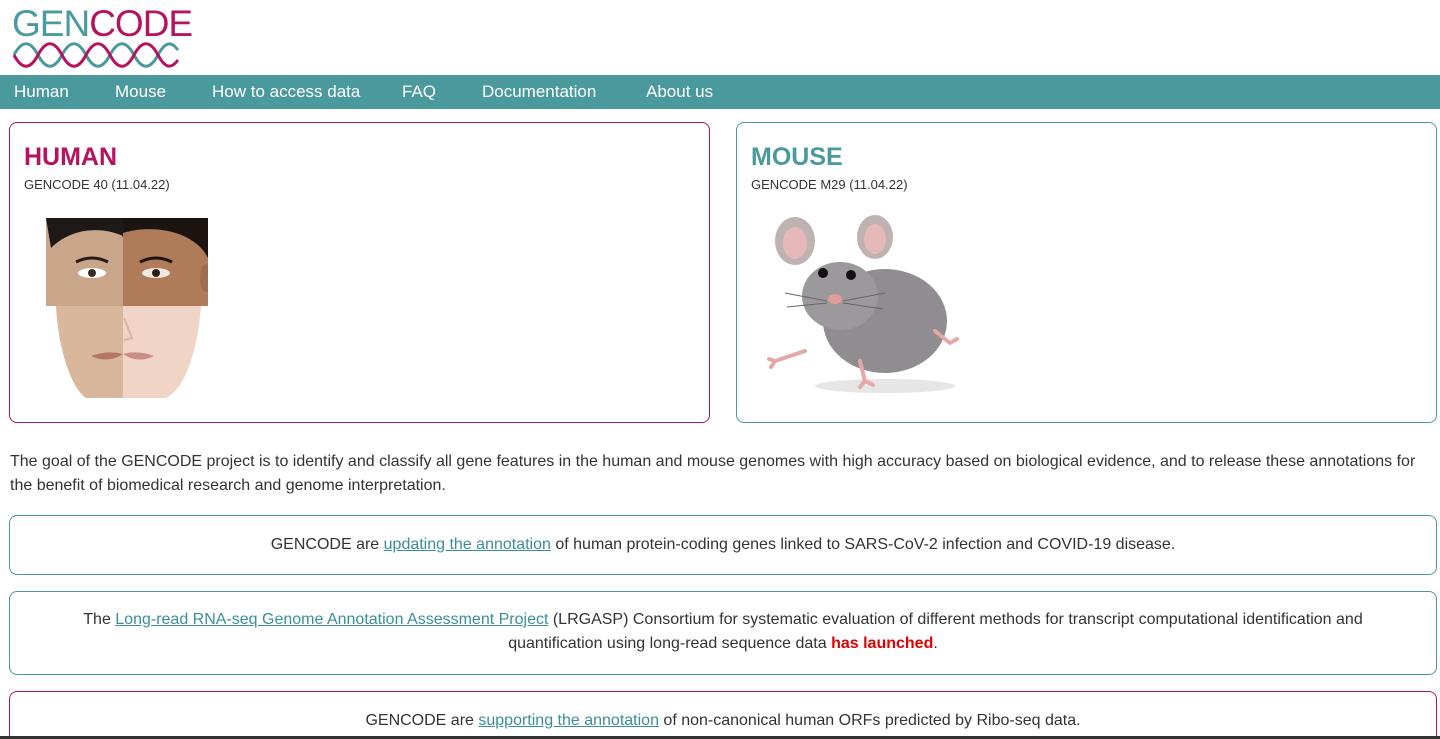 The image size is (1440, 739). Describe the element at coordinates (539, 92) in the screenshot. I see `nav-item-documentation: Documentation` at that location.